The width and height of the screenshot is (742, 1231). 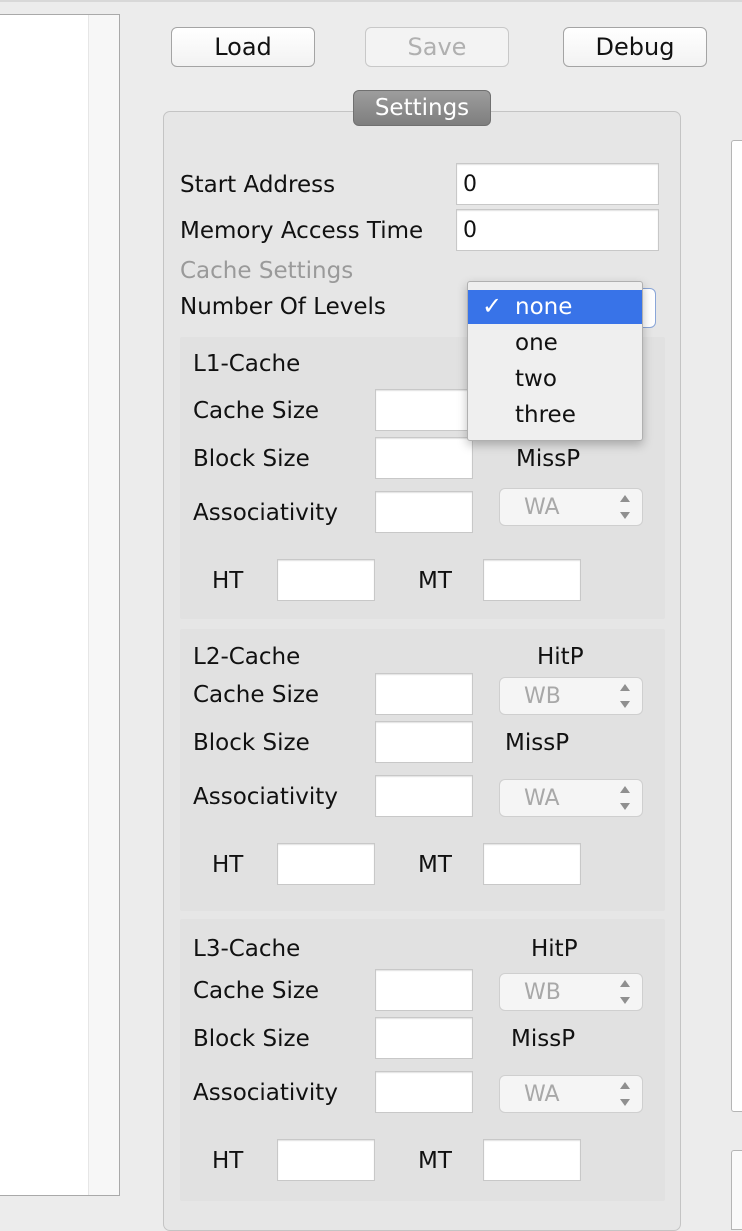 I want to click on l3-miss-policy-value: WA, so click(x=542, y=1094).